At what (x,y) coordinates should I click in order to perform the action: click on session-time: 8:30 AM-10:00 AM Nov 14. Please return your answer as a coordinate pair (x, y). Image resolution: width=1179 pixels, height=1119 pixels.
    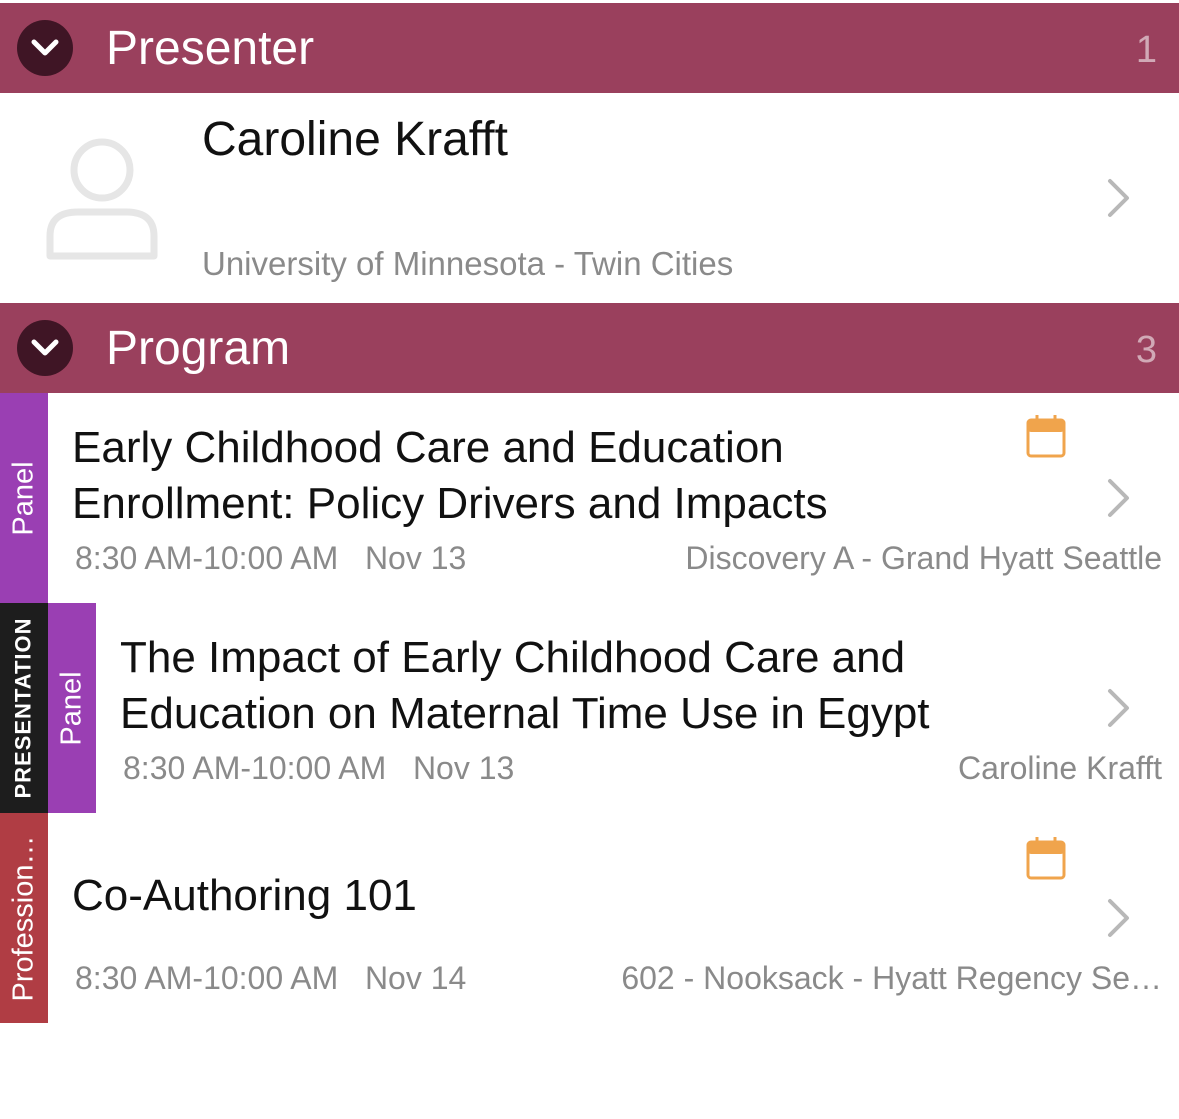
    Looking at the image, I should click on (271, 978).